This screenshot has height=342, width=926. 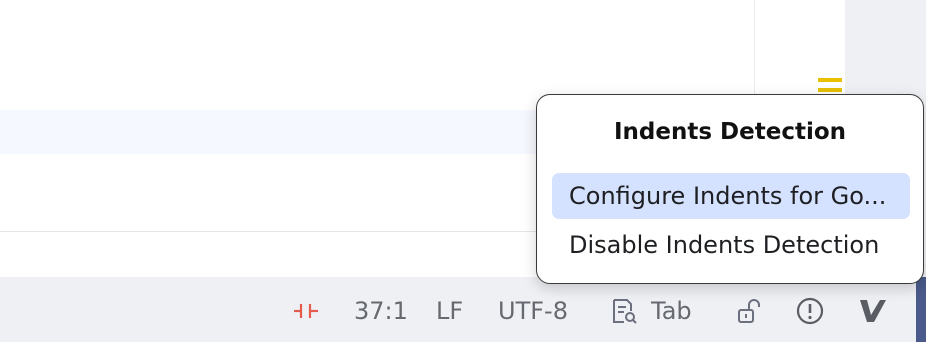 I want to click on document-search-icon, so click(x=624, y=311).